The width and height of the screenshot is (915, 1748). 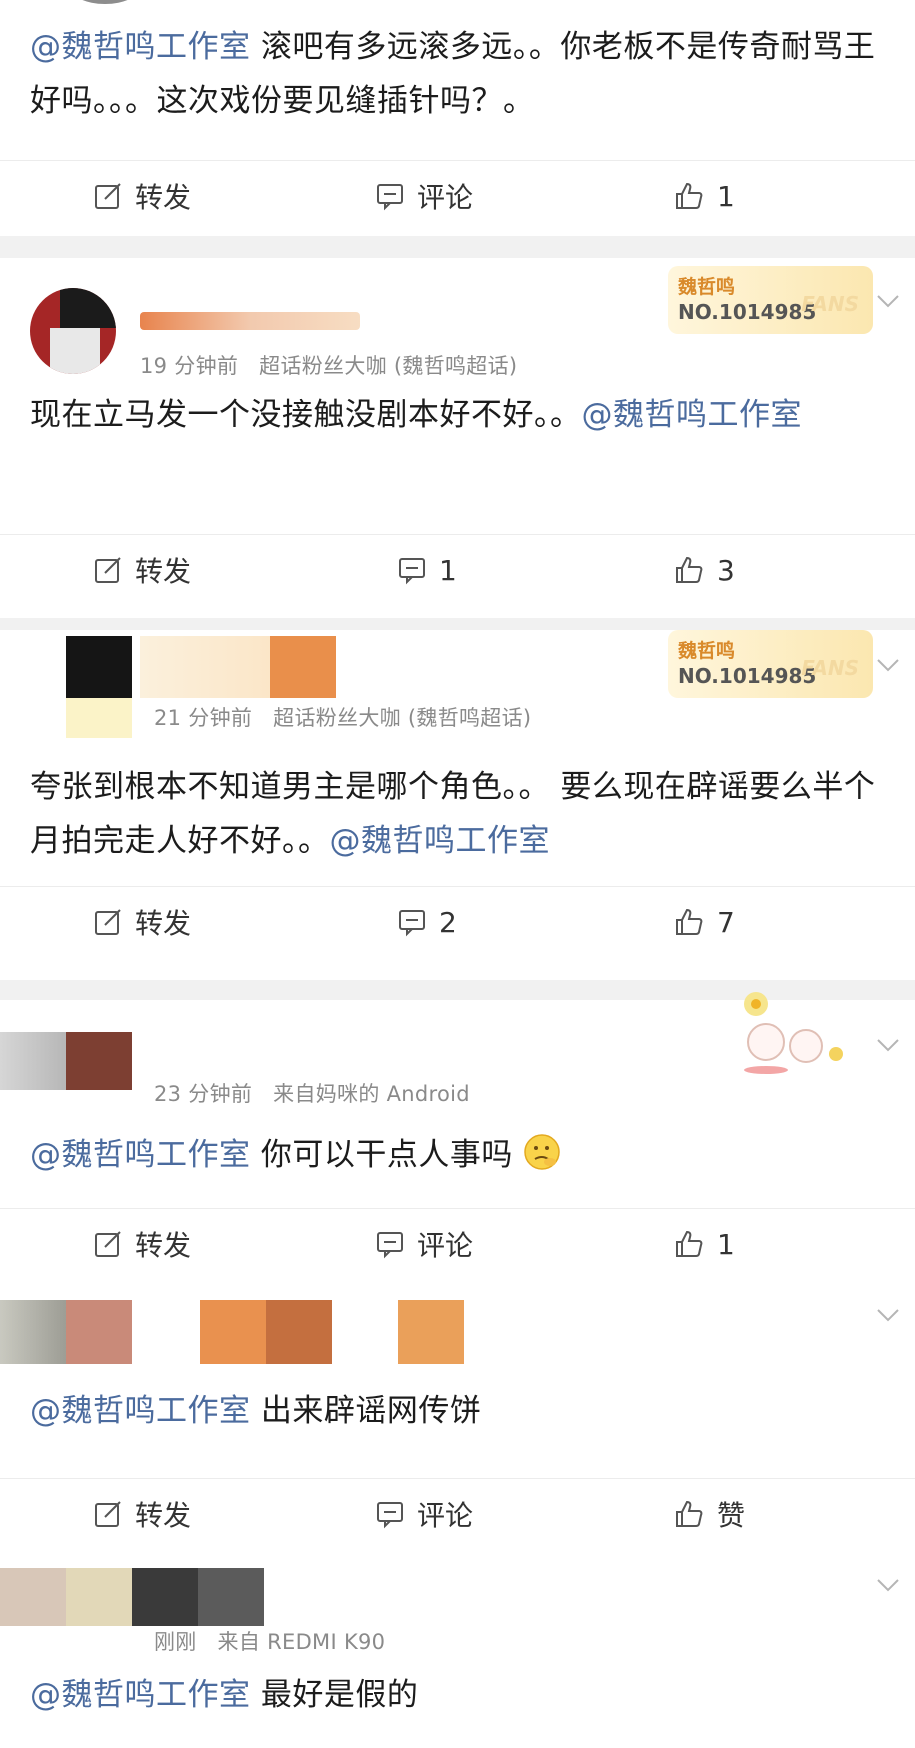 What do you see at coordinates (203, 1094) in the screenshot?
I see `post-time: 23 分钟前` at bounding box center [203, 1094].